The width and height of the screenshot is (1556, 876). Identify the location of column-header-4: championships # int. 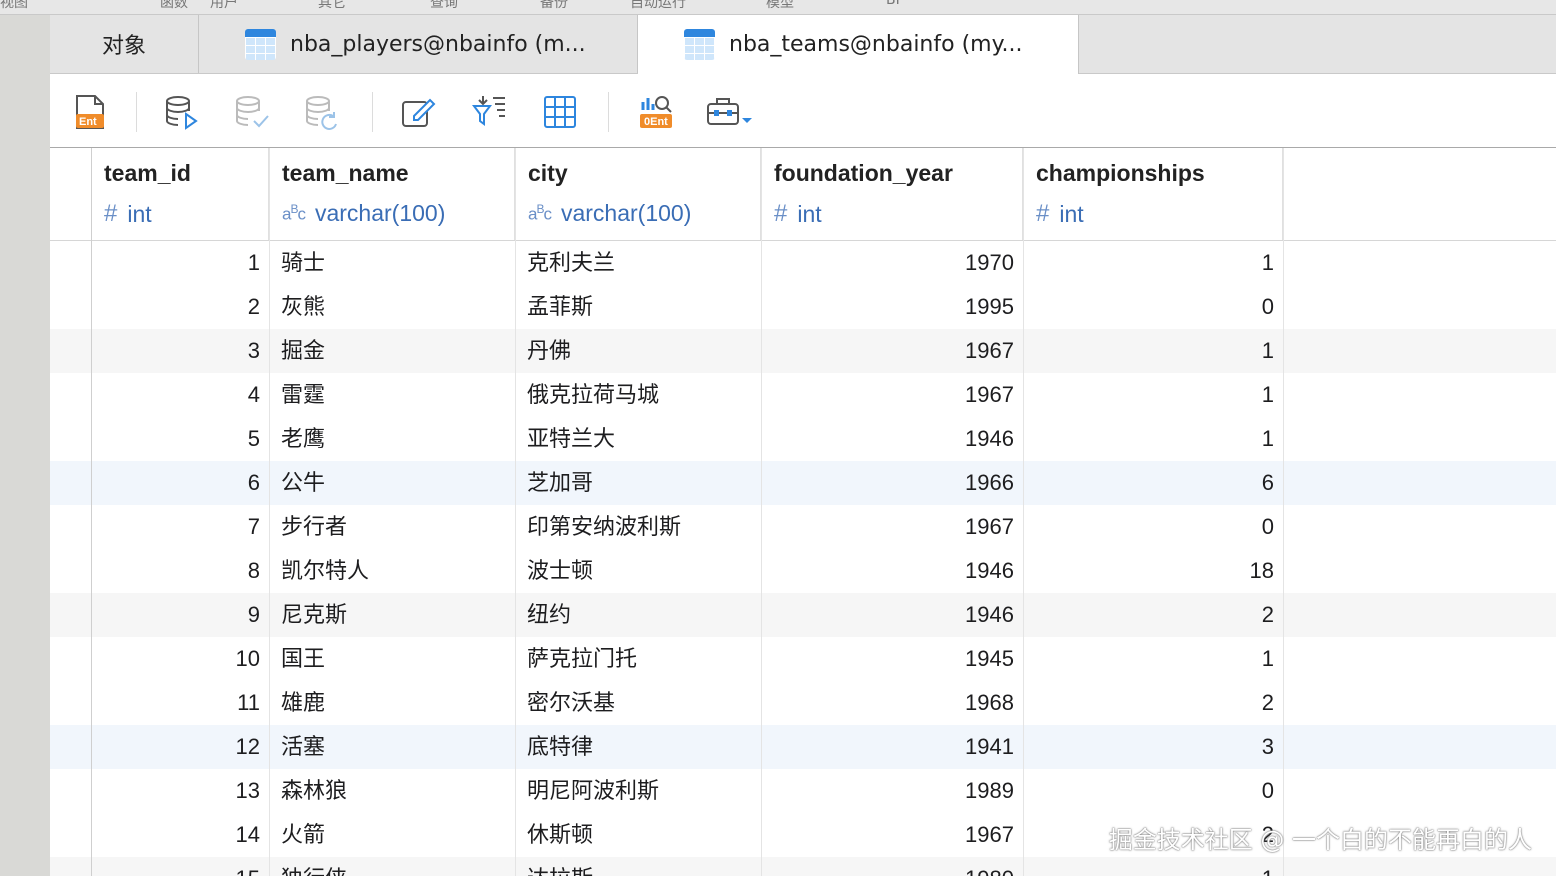
(1153, 194).